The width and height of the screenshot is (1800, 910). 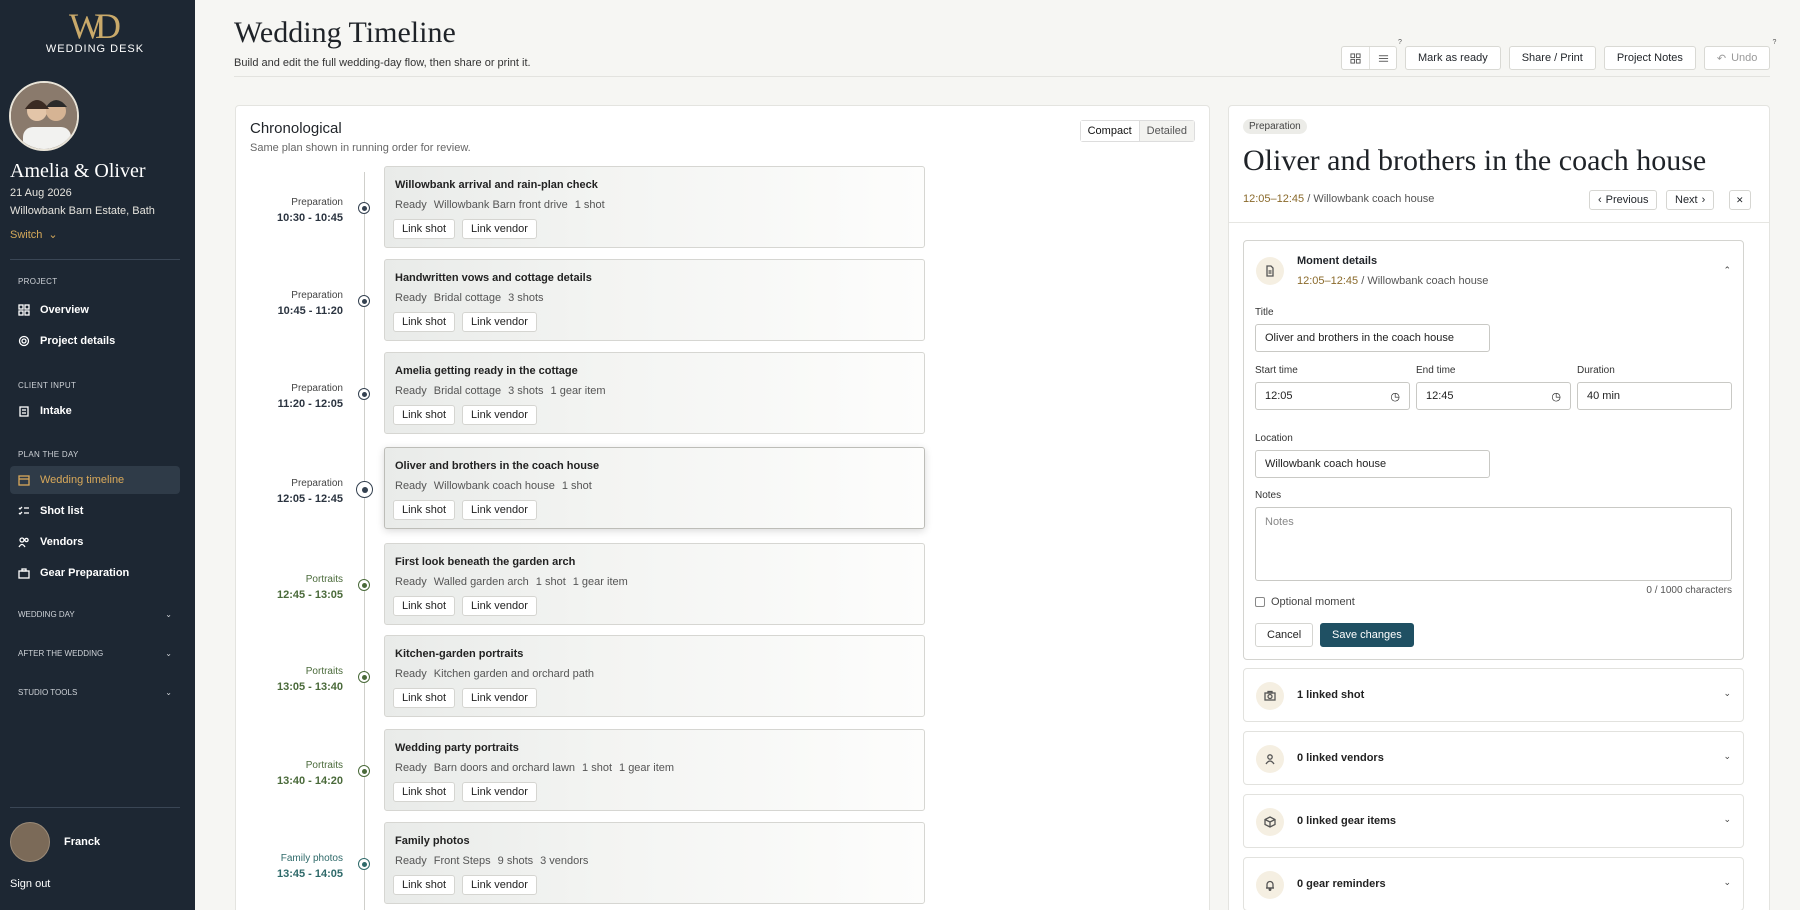 I want to click on help-icon: ?, so click(x=1774, y=42).